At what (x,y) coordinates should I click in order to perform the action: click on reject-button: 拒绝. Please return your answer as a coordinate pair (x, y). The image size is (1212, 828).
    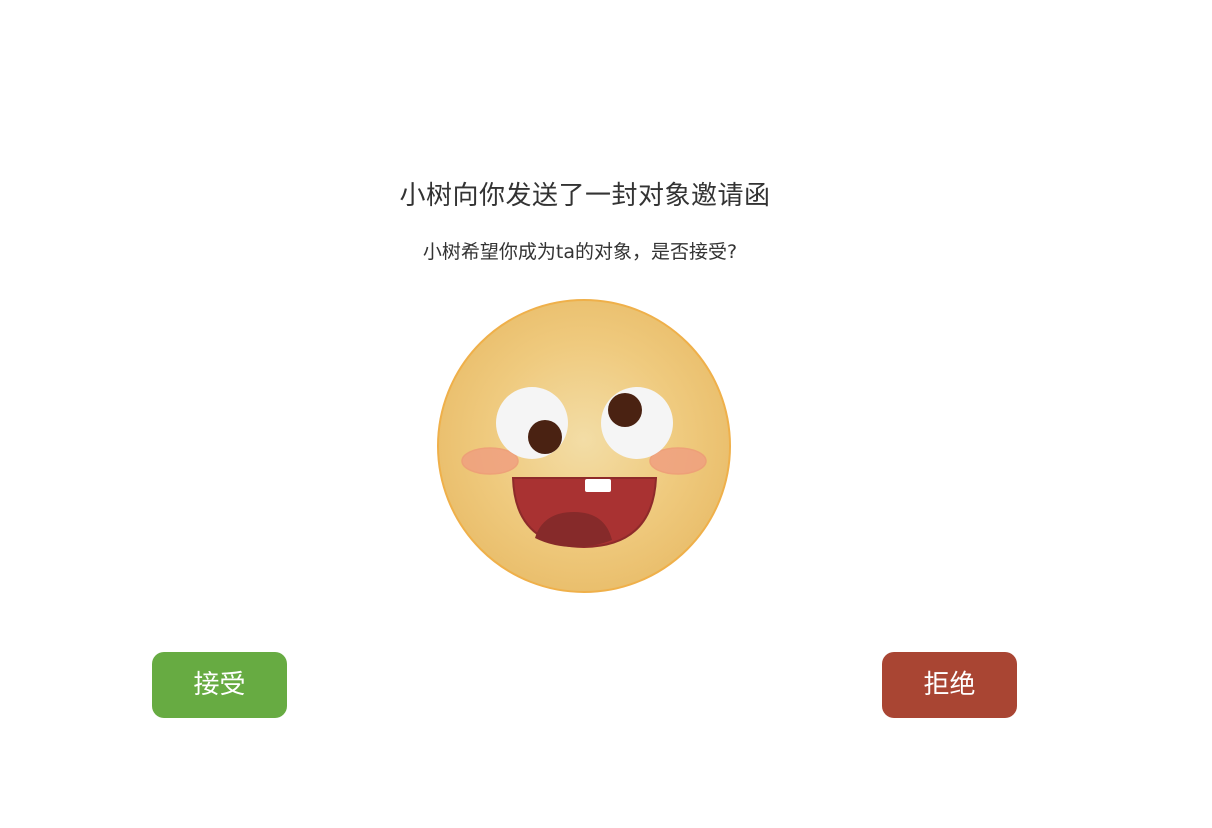
    Looking at the image, I should click on (949, 685).